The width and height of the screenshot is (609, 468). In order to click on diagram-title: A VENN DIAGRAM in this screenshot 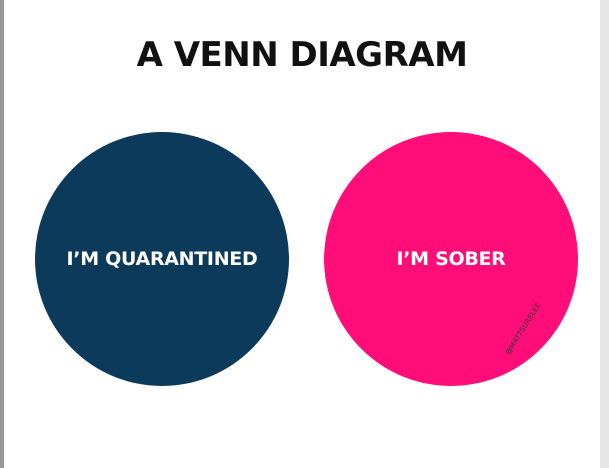, I will do `click(302, 55)`.